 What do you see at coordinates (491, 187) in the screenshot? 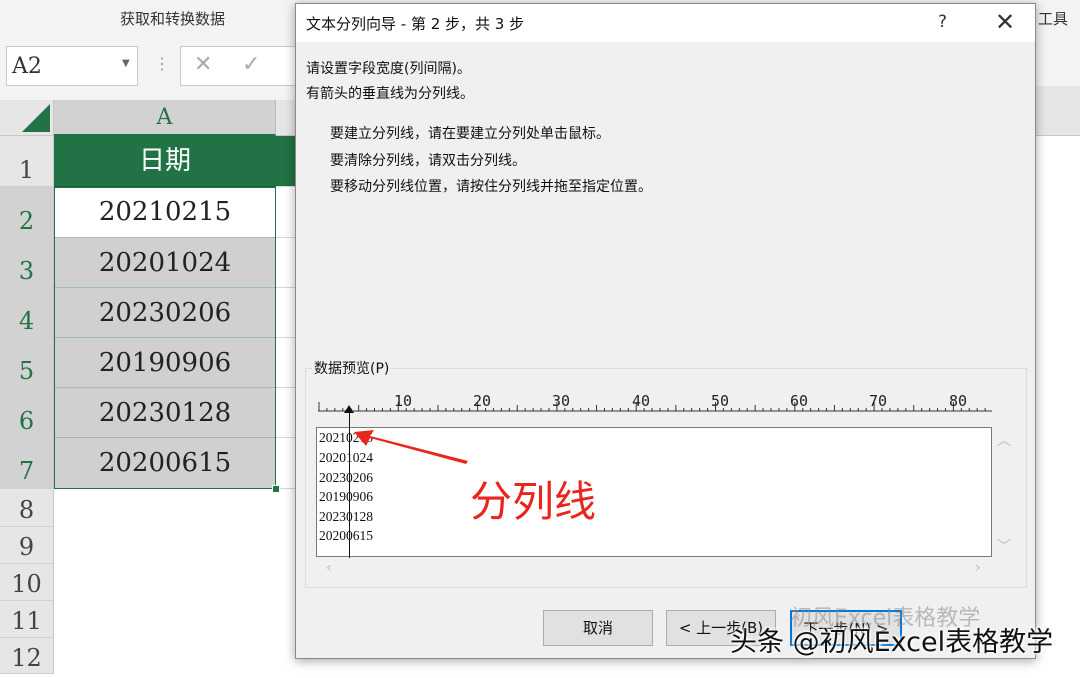
I see `dialog-hint-move: 要移动分列线位置，请按住分列线并拖至指定位置。` at bounding box center [491, 187].